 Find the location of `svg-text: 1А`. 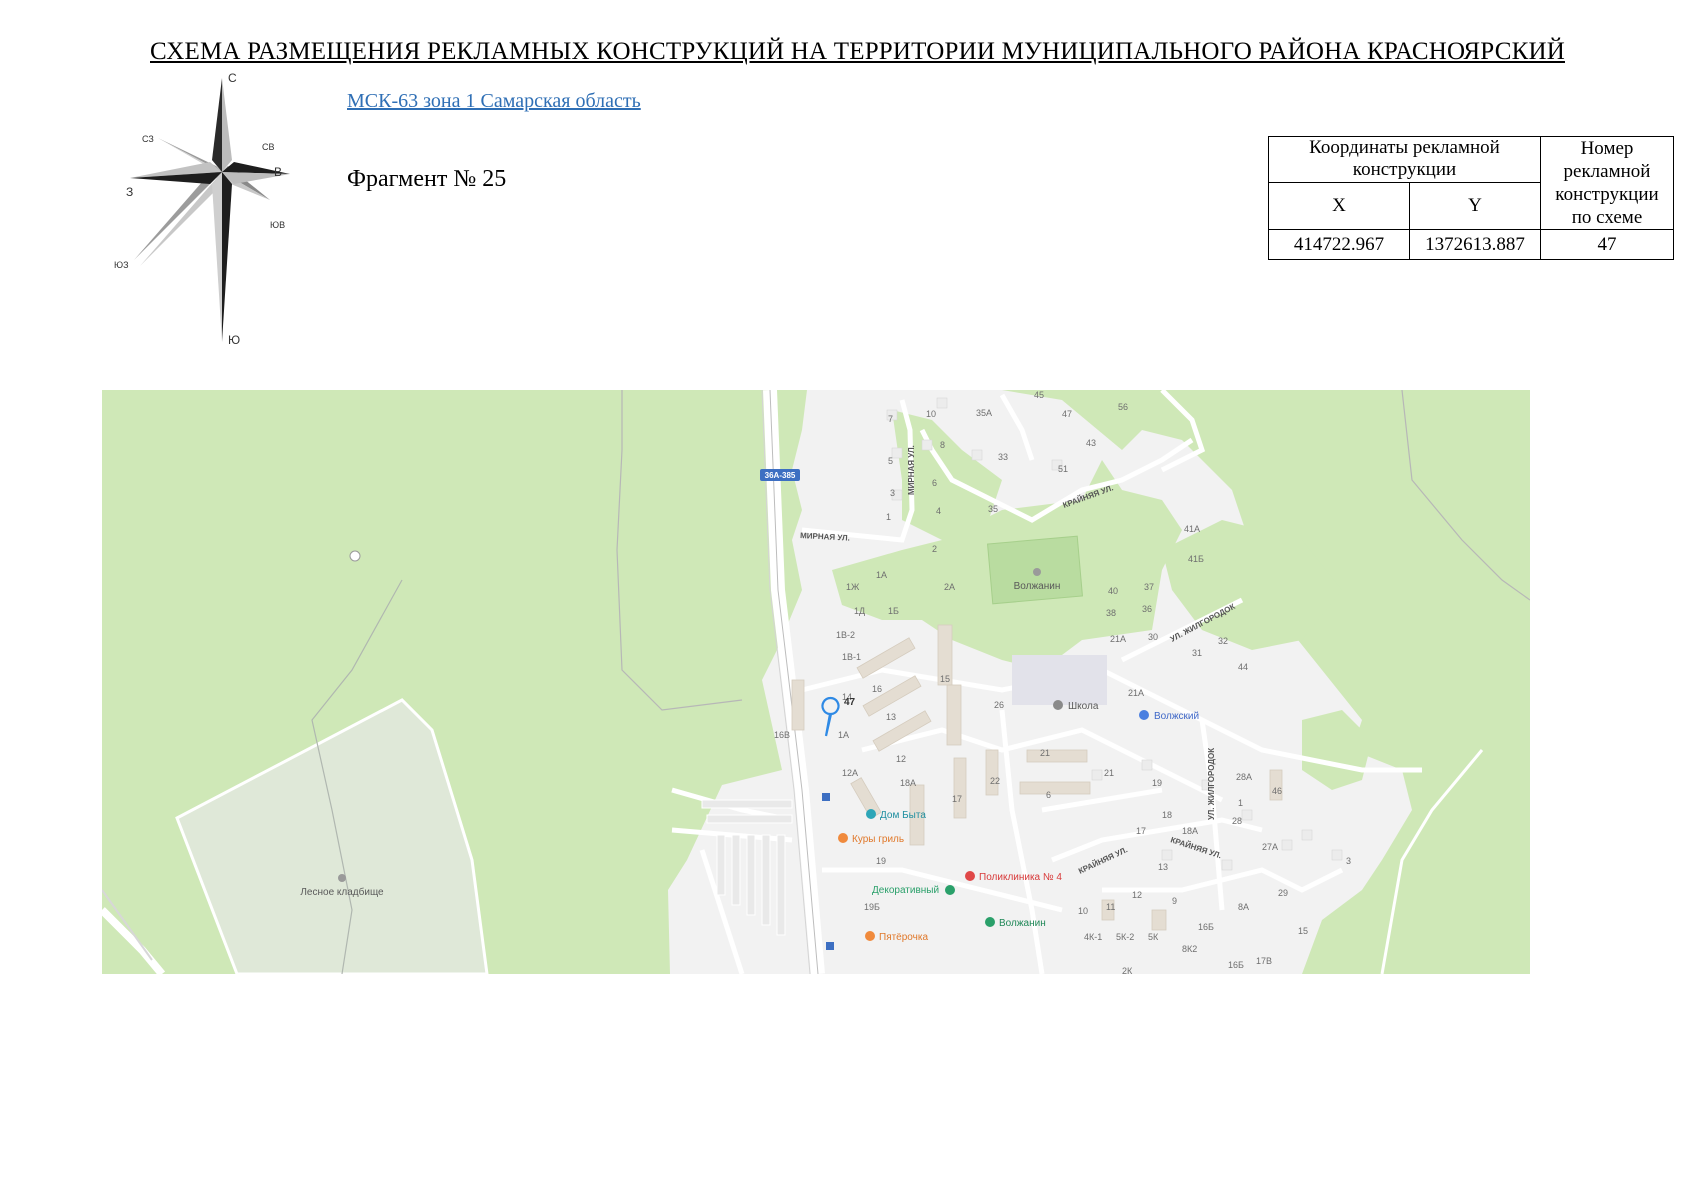

svg-text: 1А is located at coordinates (881, 575).